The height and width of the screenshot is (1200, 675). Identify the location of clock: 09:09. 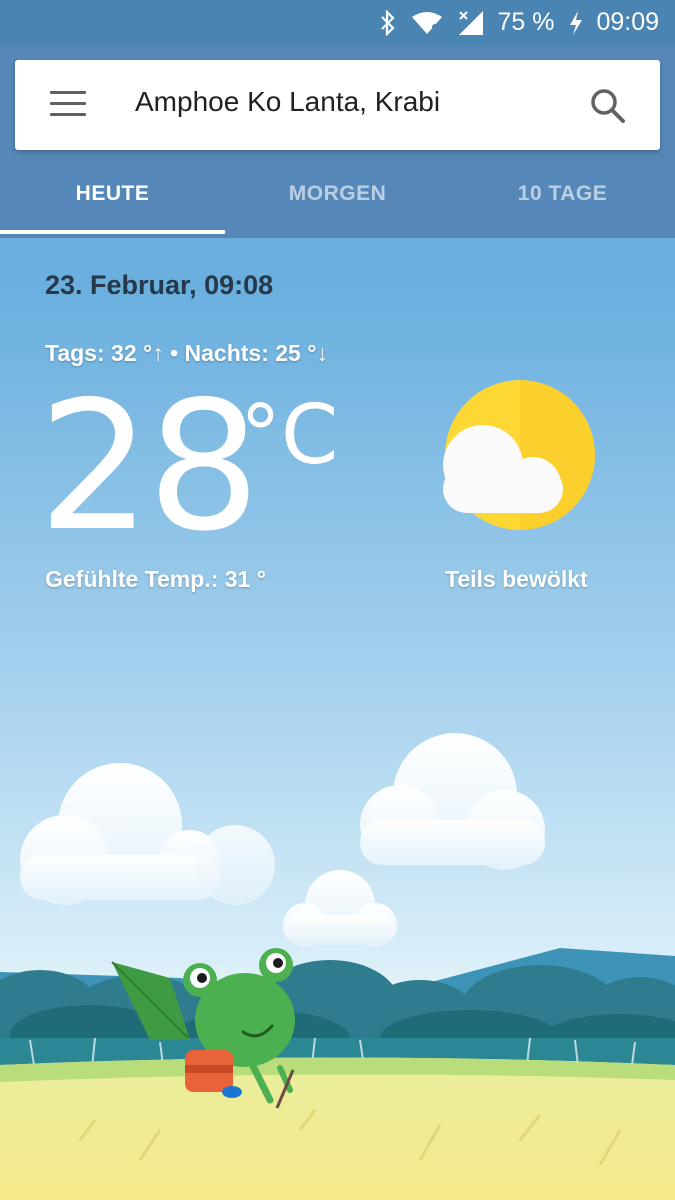
(627, 22).